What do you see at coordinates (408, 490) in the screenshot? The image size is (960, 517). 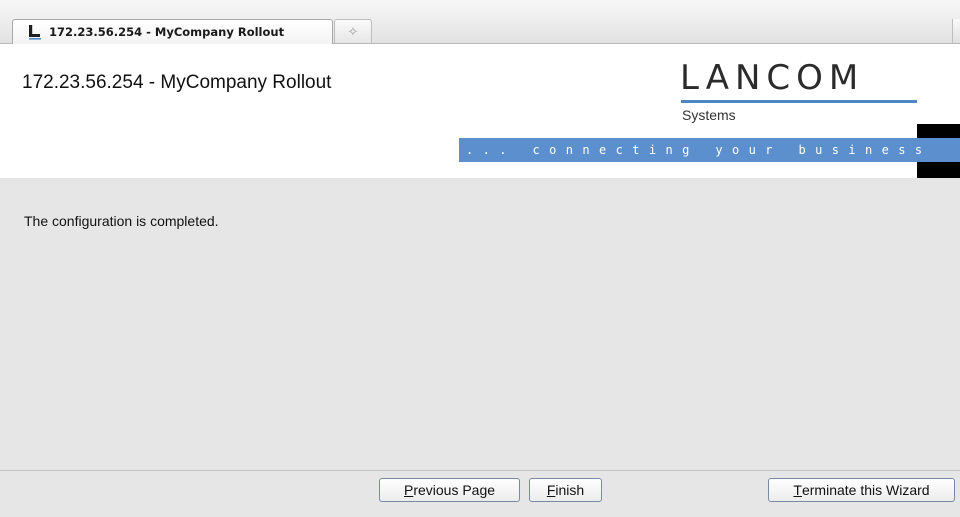 I see `previous-page-accelerator: P` at bounding box center [408, 490].